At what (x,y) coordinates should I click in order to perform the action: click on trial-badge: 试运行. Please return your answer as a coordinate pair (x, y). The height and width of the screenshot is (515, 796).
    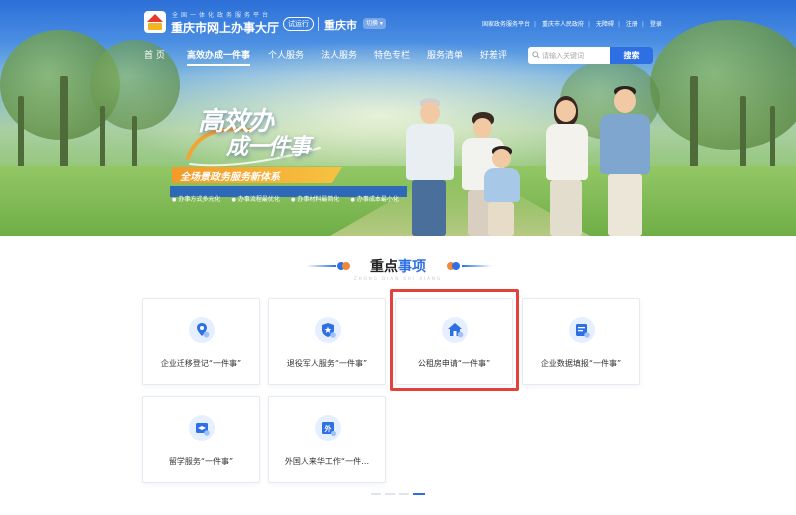
    Looking at the image, I should click on (298, 24).